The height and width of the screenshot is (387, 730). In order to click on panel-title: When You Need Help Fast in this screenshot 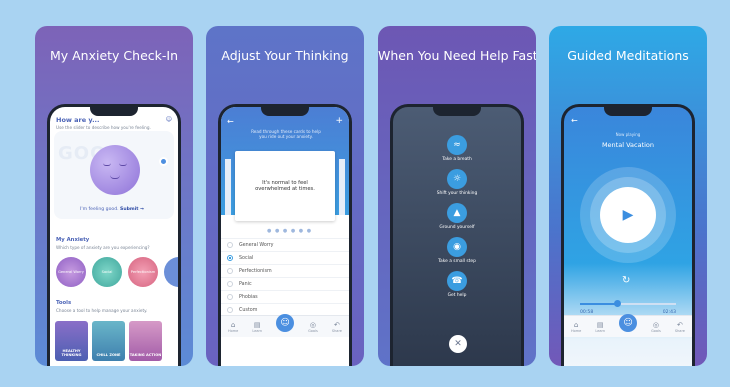, I will do `click(457, 55)`.